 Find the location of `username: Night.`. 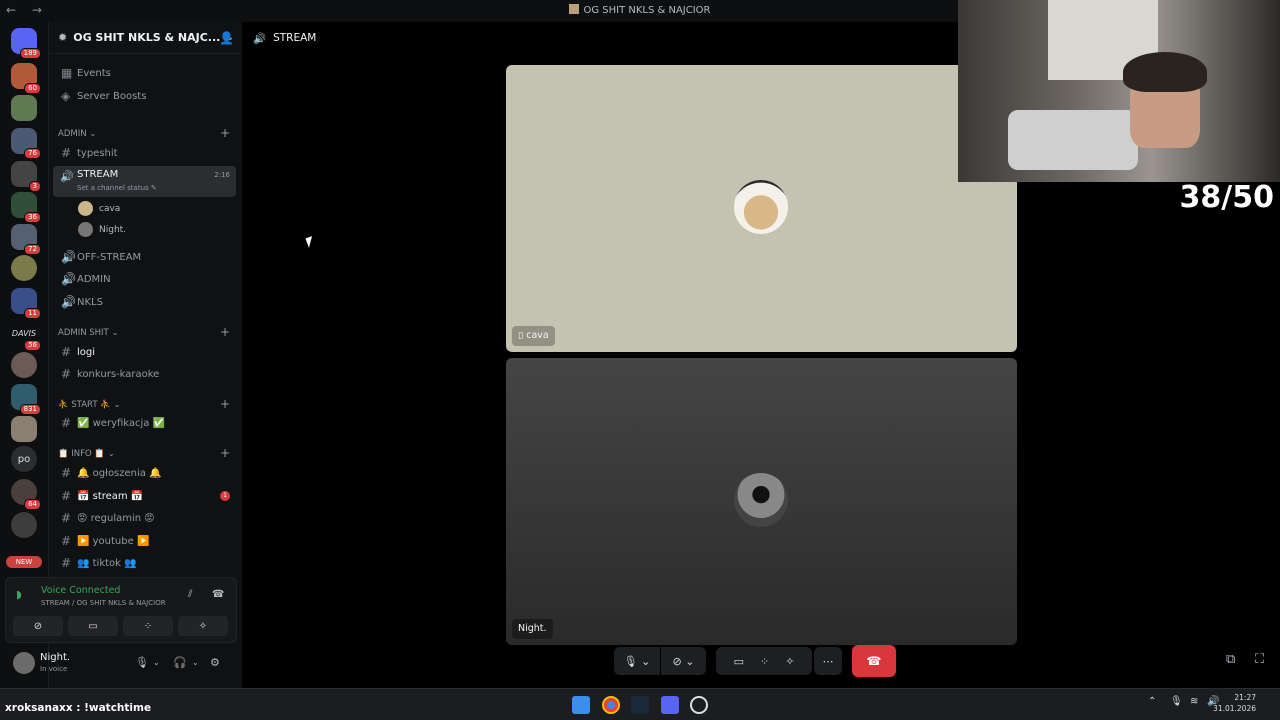

username: Night. is located at coordinates (55, 657).